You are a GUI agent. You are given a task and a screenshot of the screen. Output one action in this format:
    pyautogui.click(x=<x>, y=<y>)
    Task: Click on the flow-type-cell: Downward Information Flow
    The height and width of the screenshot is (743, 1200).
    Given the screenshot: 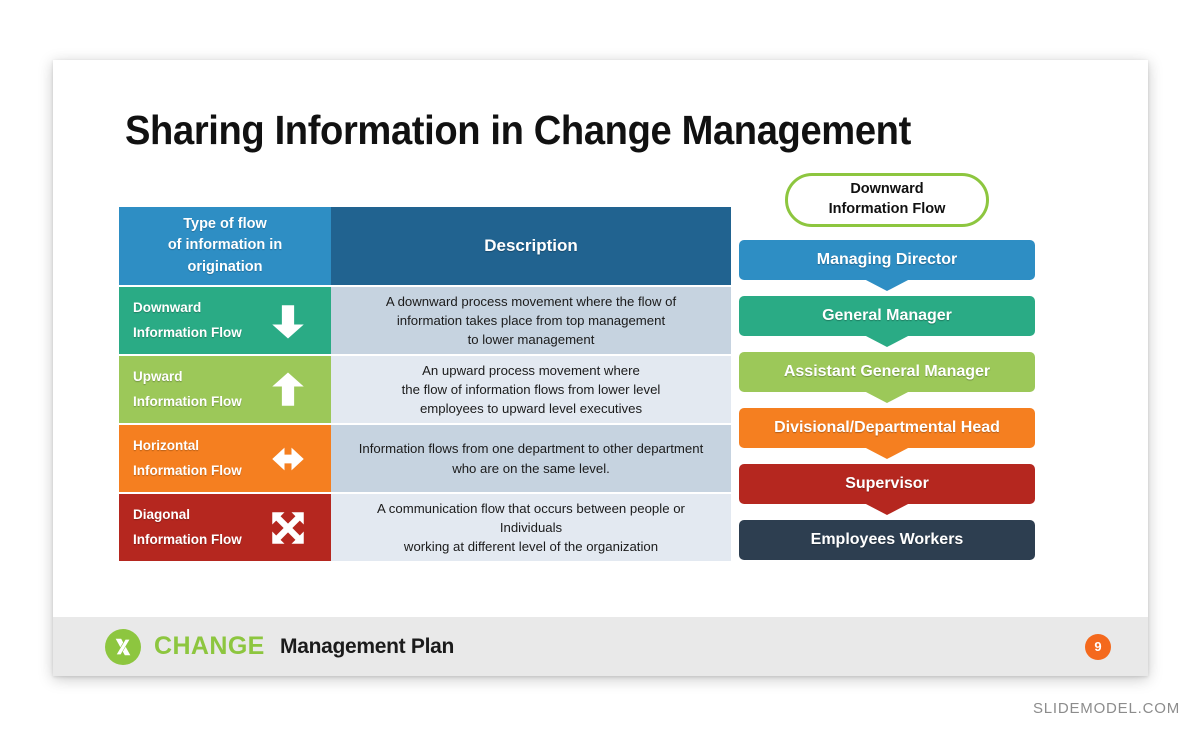 What is the action you would take?
    pyautogui.click(x=225, y=320)
    